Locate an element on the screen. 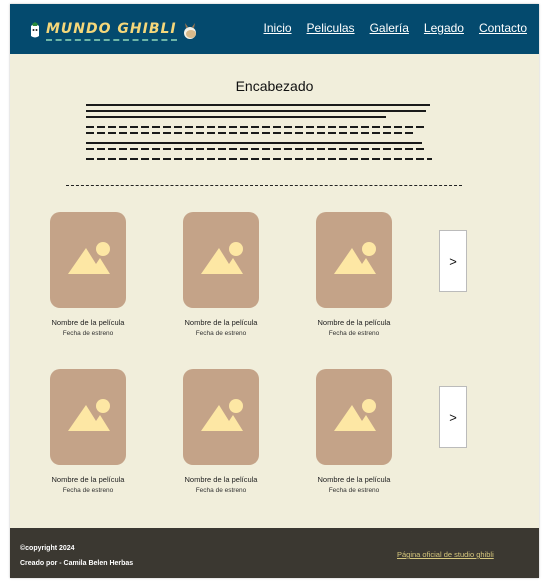  nav-peliculas: Peliculas is located at coordinates (331, 28).